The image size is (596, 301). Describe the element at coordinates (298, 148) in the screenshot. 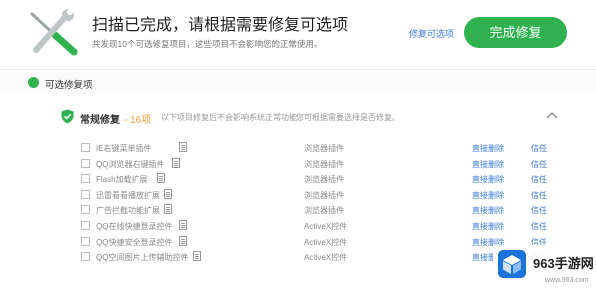

I see `table-row: IE右键菜单插件 浏览器插件 直接删除 信任` at that location.